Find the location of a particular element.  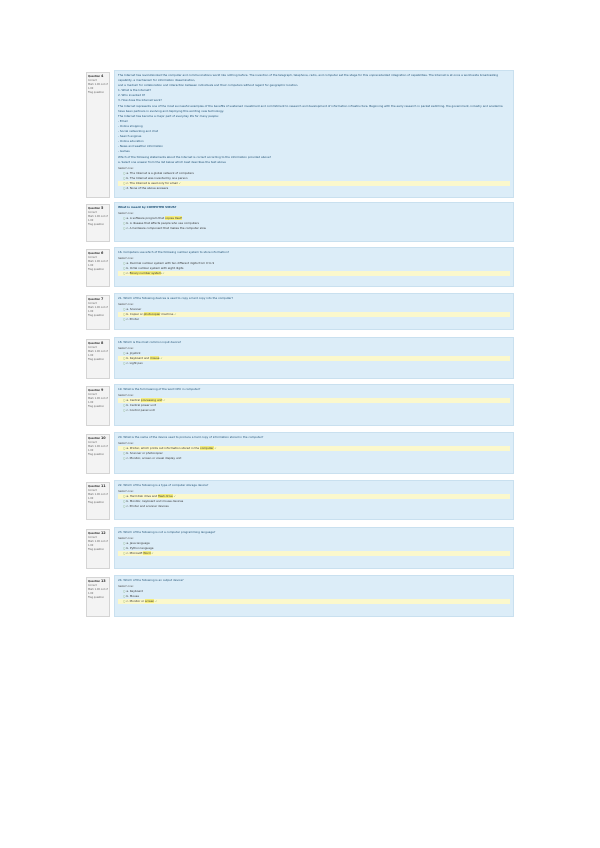

answer-text: Central power unit is located at coordinates (142, 405).